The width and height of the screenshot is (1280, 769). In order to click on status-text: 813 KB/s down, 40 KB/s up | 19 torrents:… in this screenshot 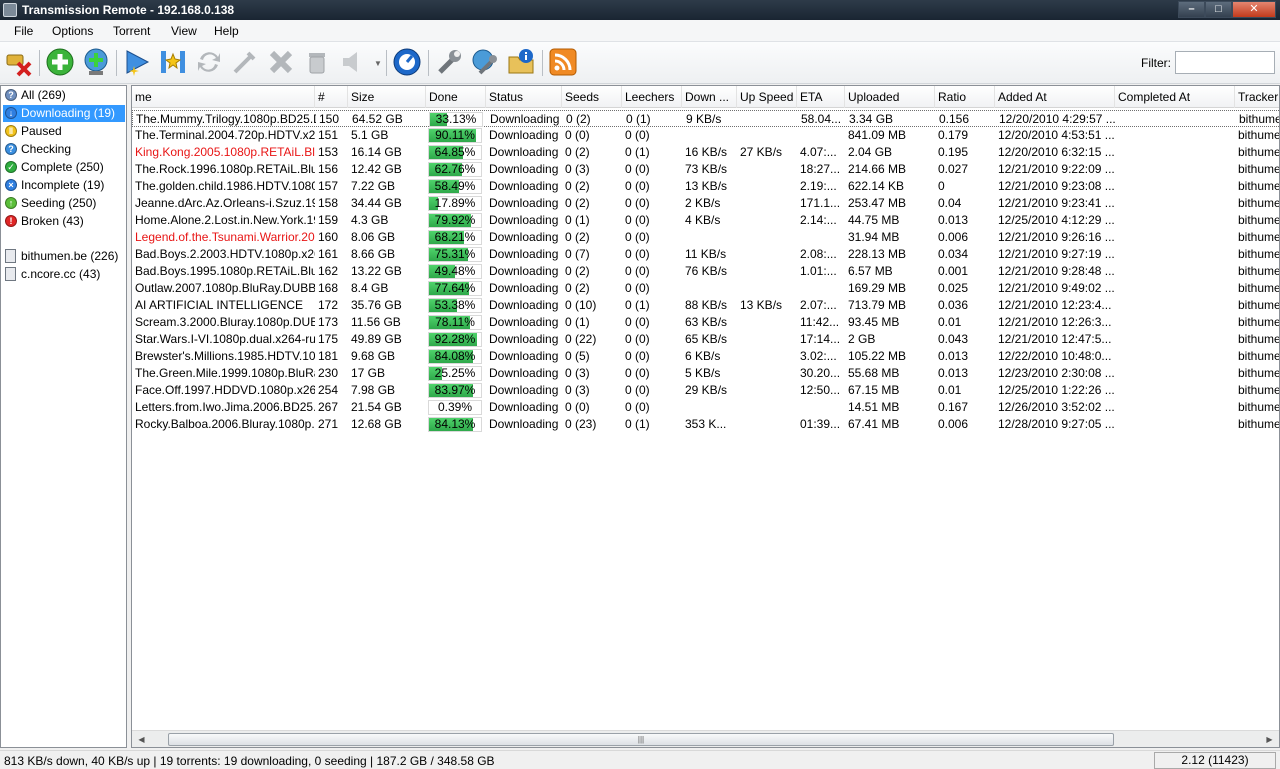, I will do `click(249, 761)`.